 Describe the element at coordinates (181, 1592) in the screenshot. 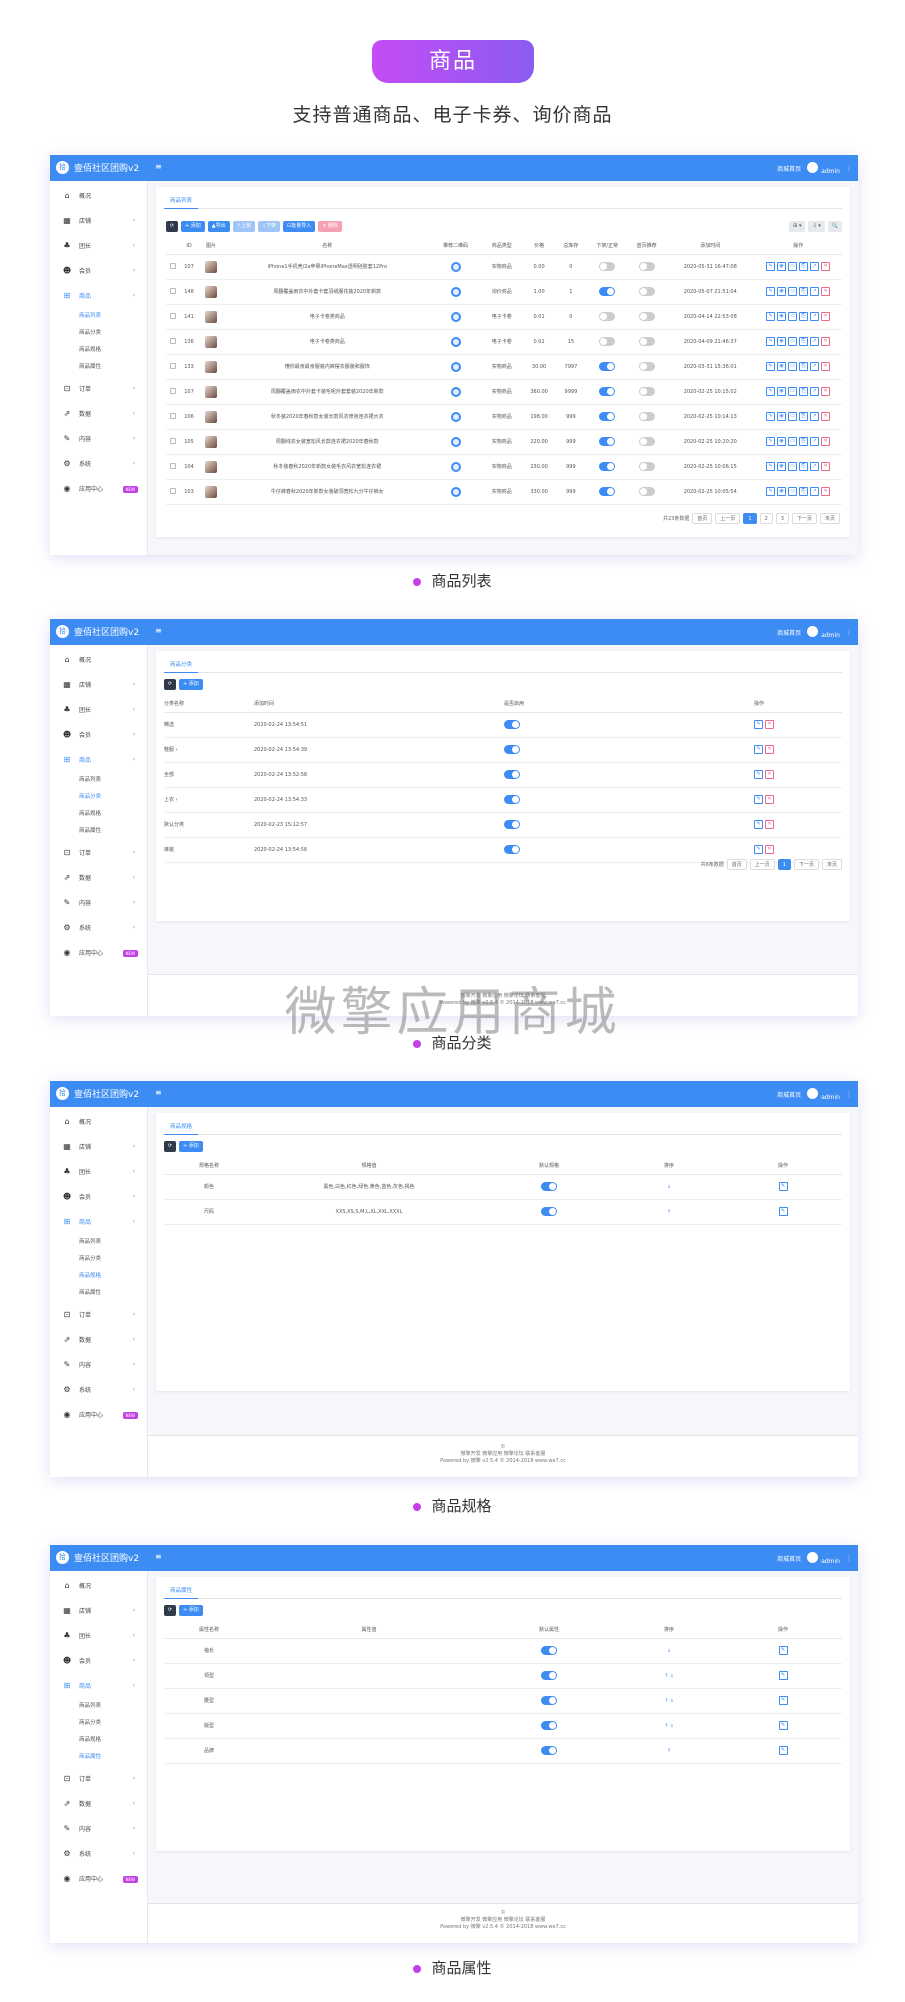

I see `tab-product-attribute: 商品属性` at that location.